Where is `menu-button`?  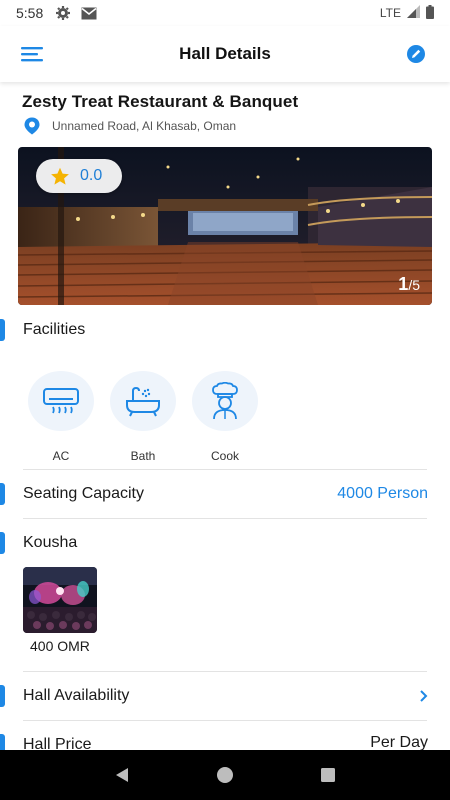 menu-button is located at coordinates (33, 54).